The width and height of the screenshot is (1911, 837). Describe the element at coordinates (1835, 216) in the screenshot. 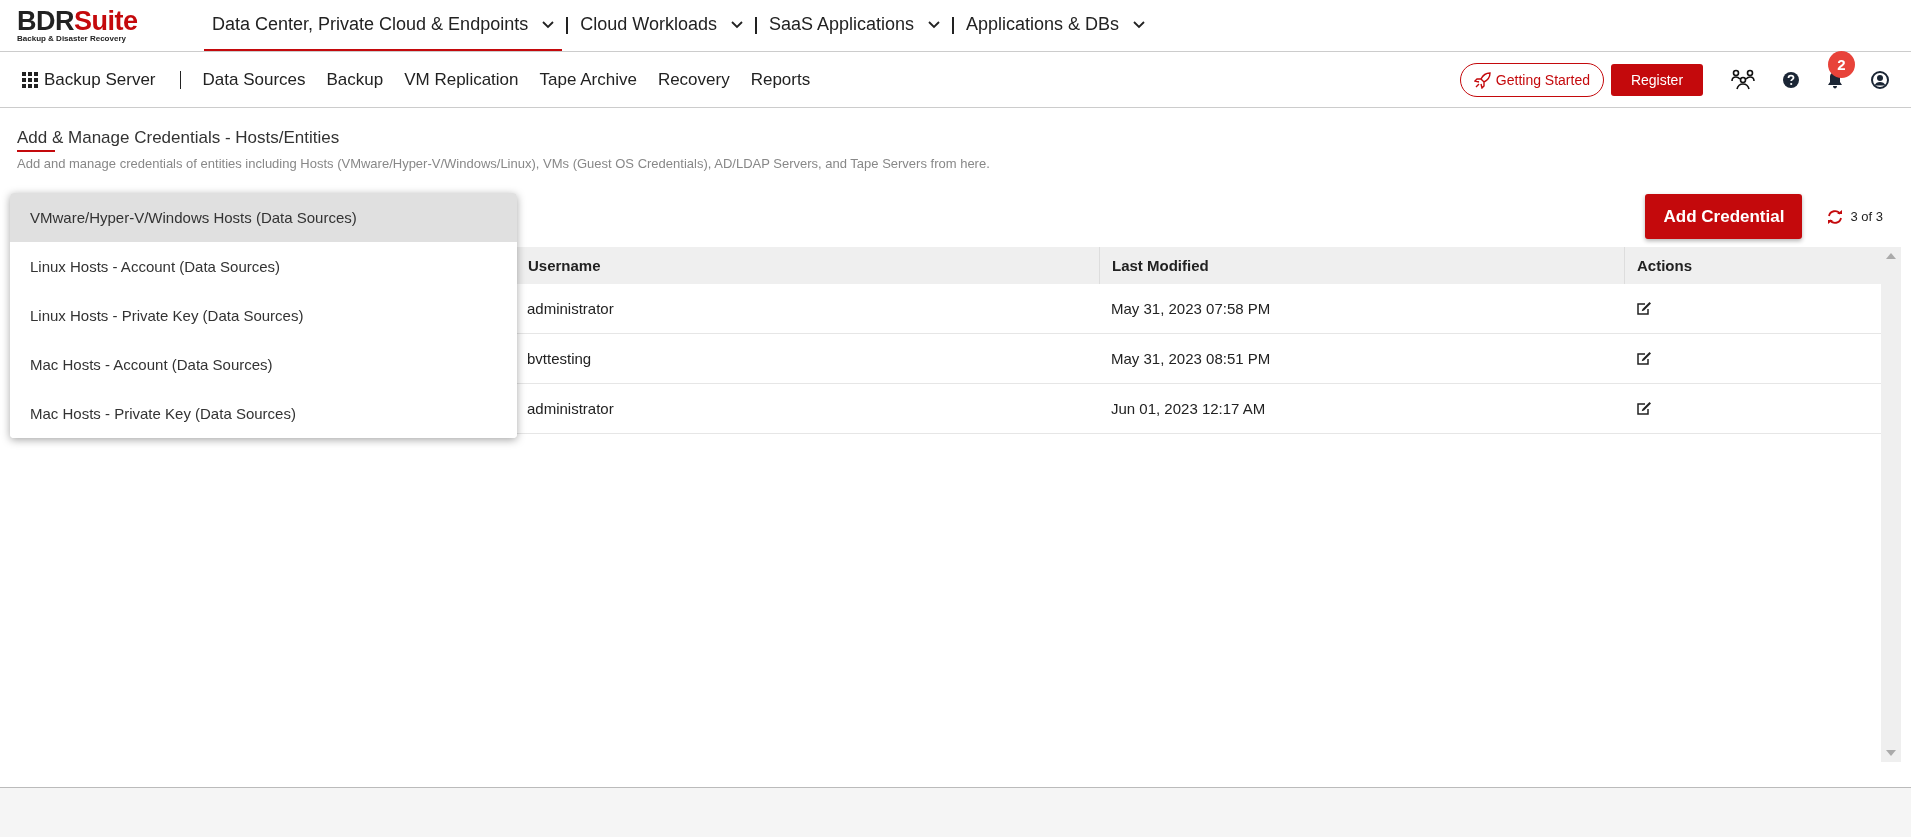

I see `refresh-icon` at that location.